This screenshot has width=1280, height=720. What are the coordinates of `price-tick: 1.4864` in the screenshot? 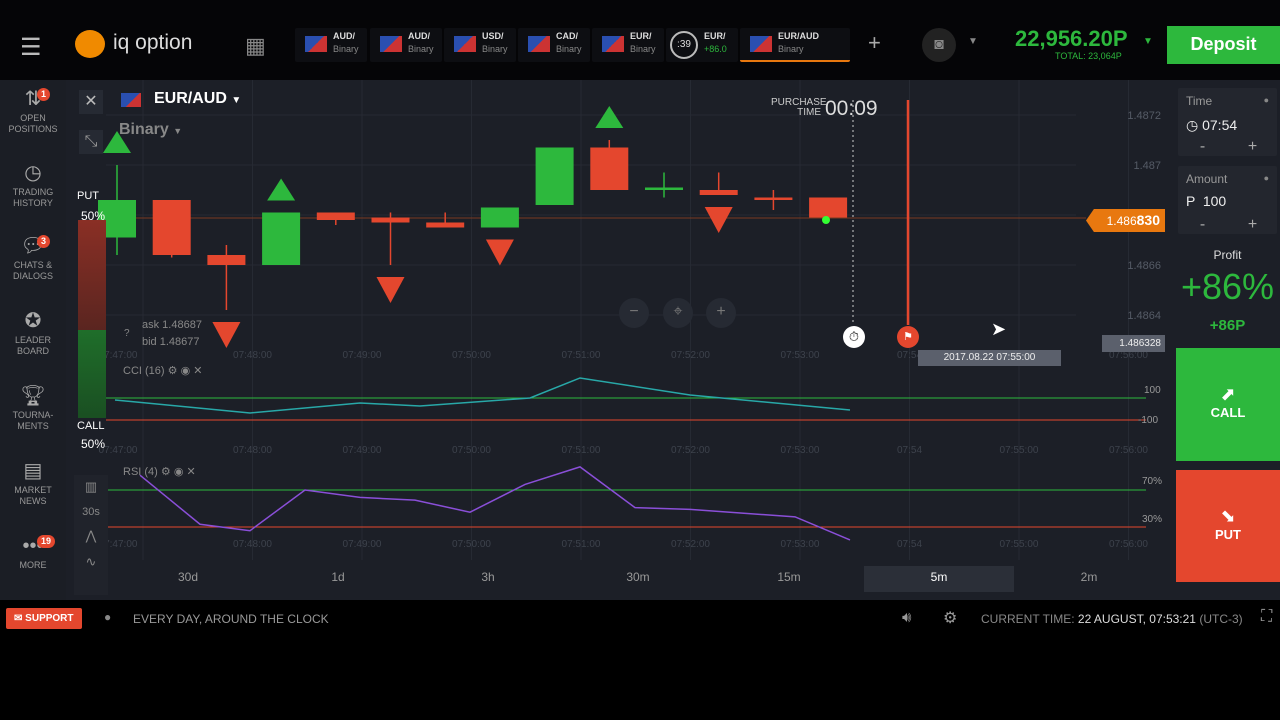 It's located at (1144, 316).